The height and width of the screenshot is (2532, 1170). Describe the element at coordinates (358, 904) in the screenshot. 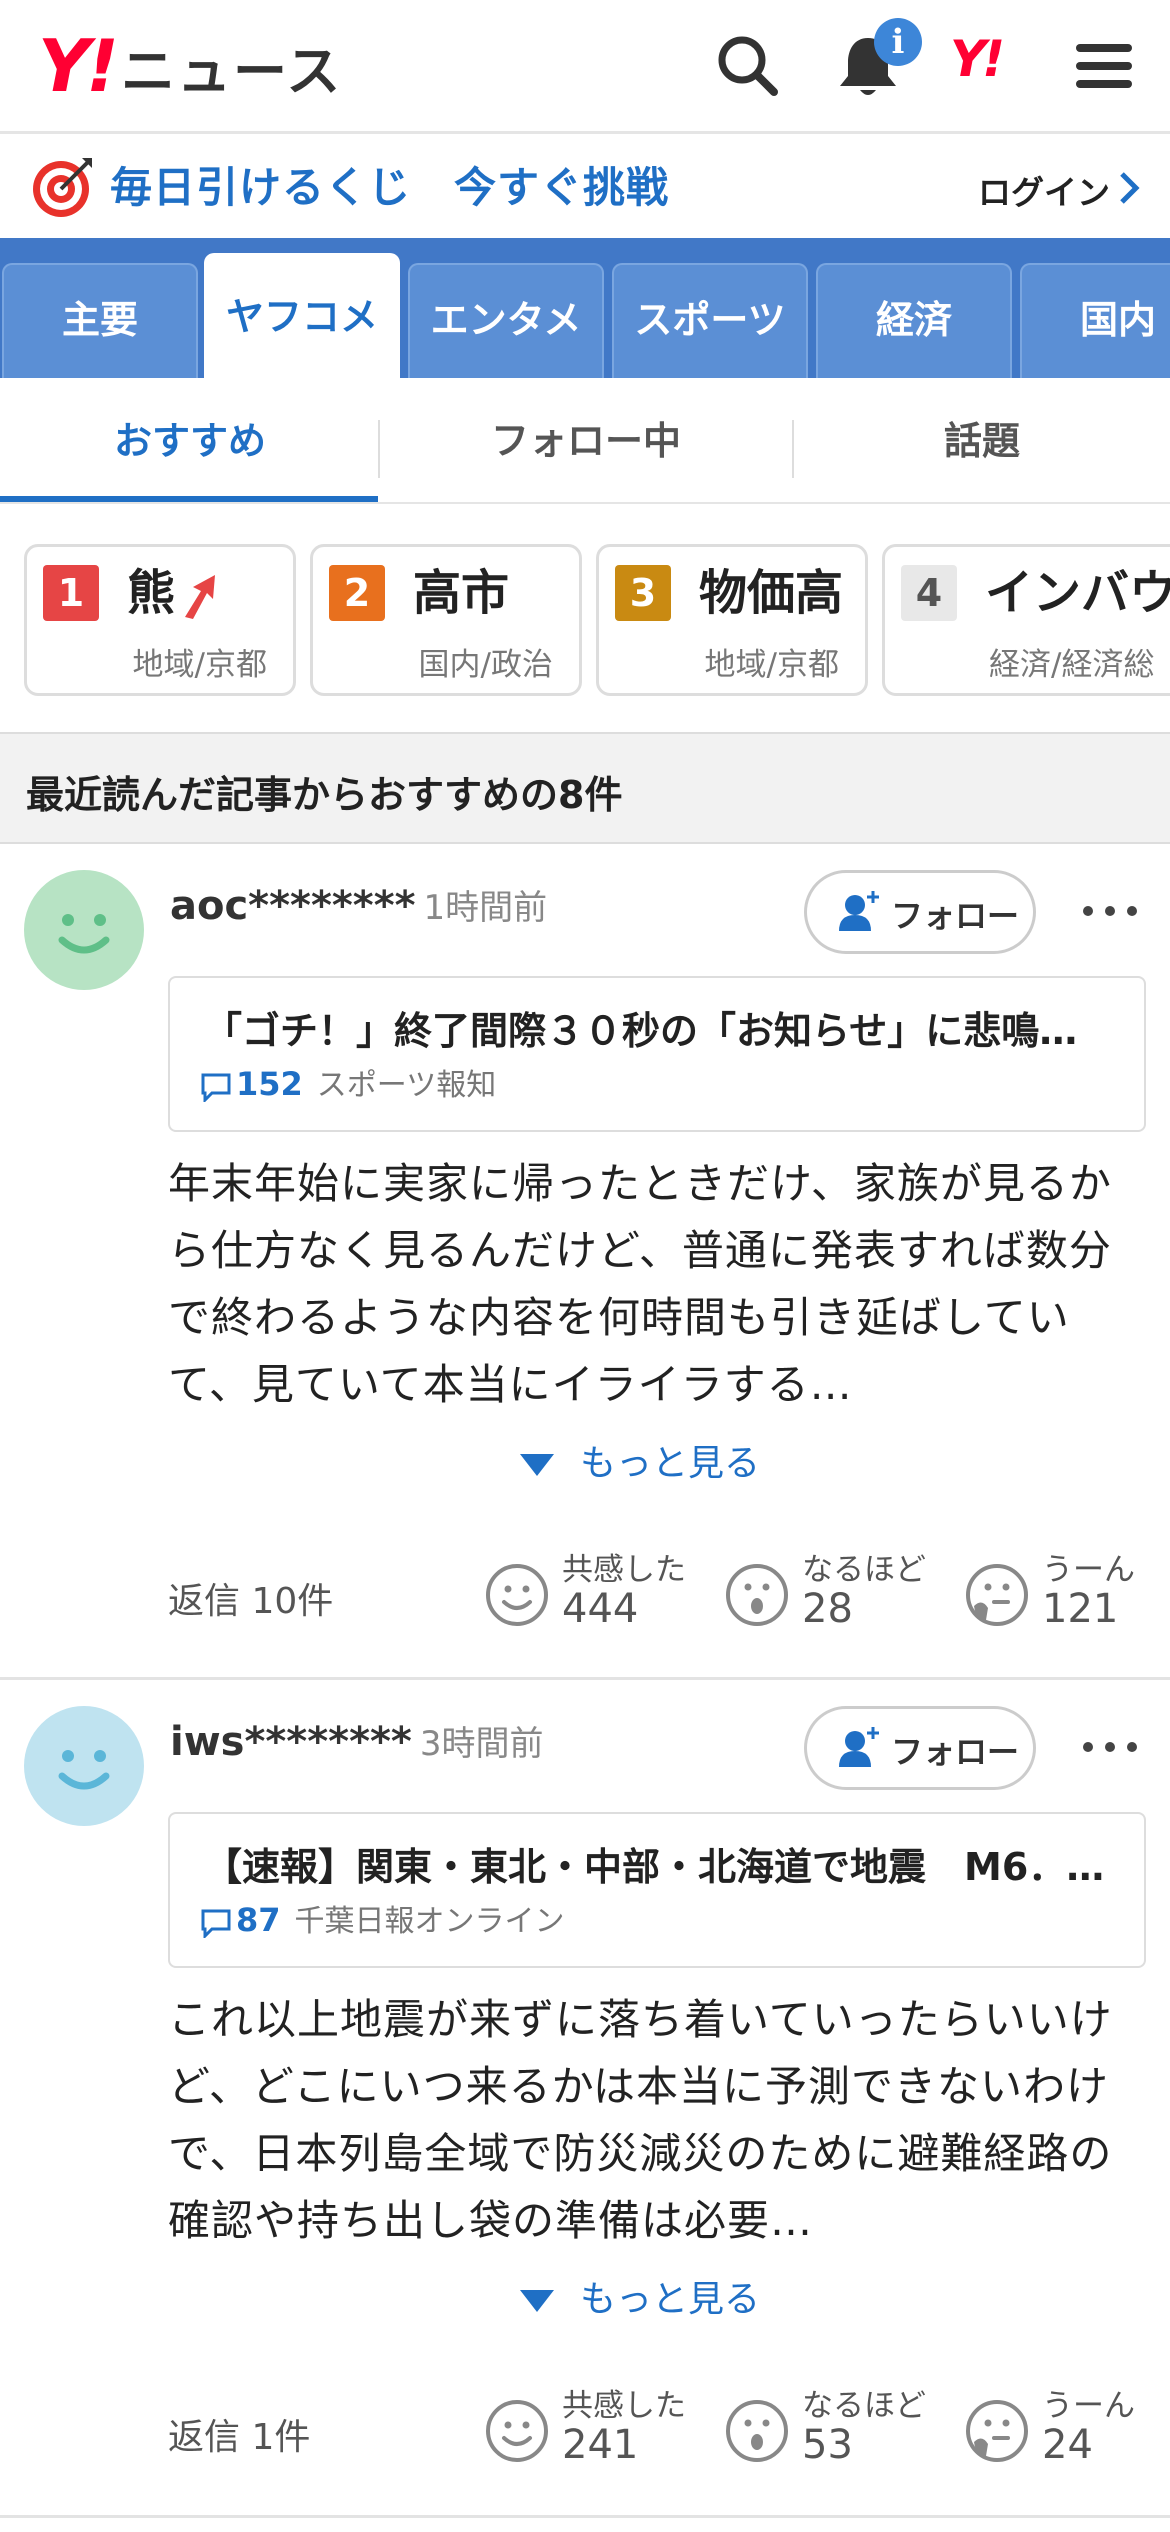

I see `comment-username: aoc******** 1時間前` at that location.